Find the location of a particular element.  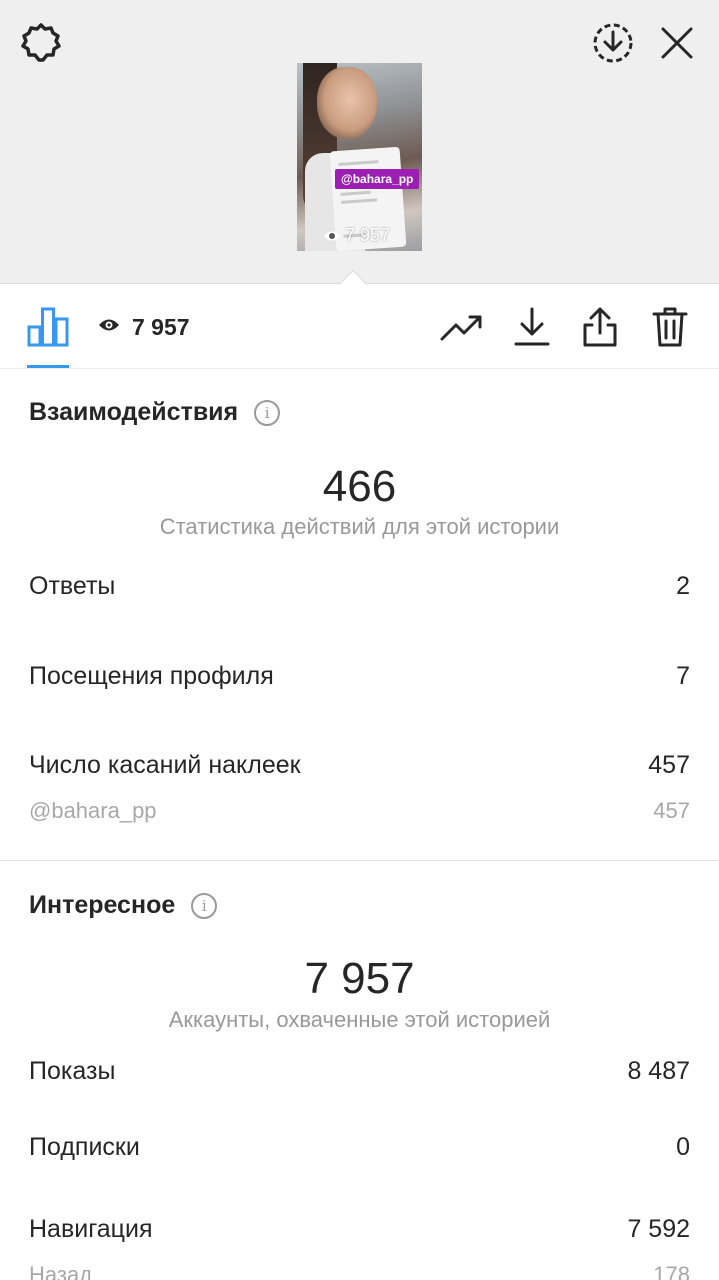

insights-tab is located at coordinates (48, 326).